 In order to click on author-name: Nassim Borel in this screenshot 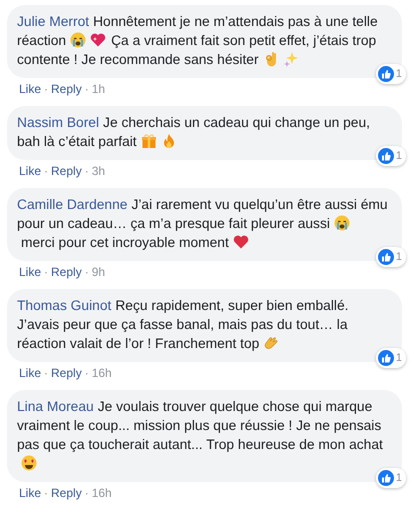, I will do `click(58, 122)`.